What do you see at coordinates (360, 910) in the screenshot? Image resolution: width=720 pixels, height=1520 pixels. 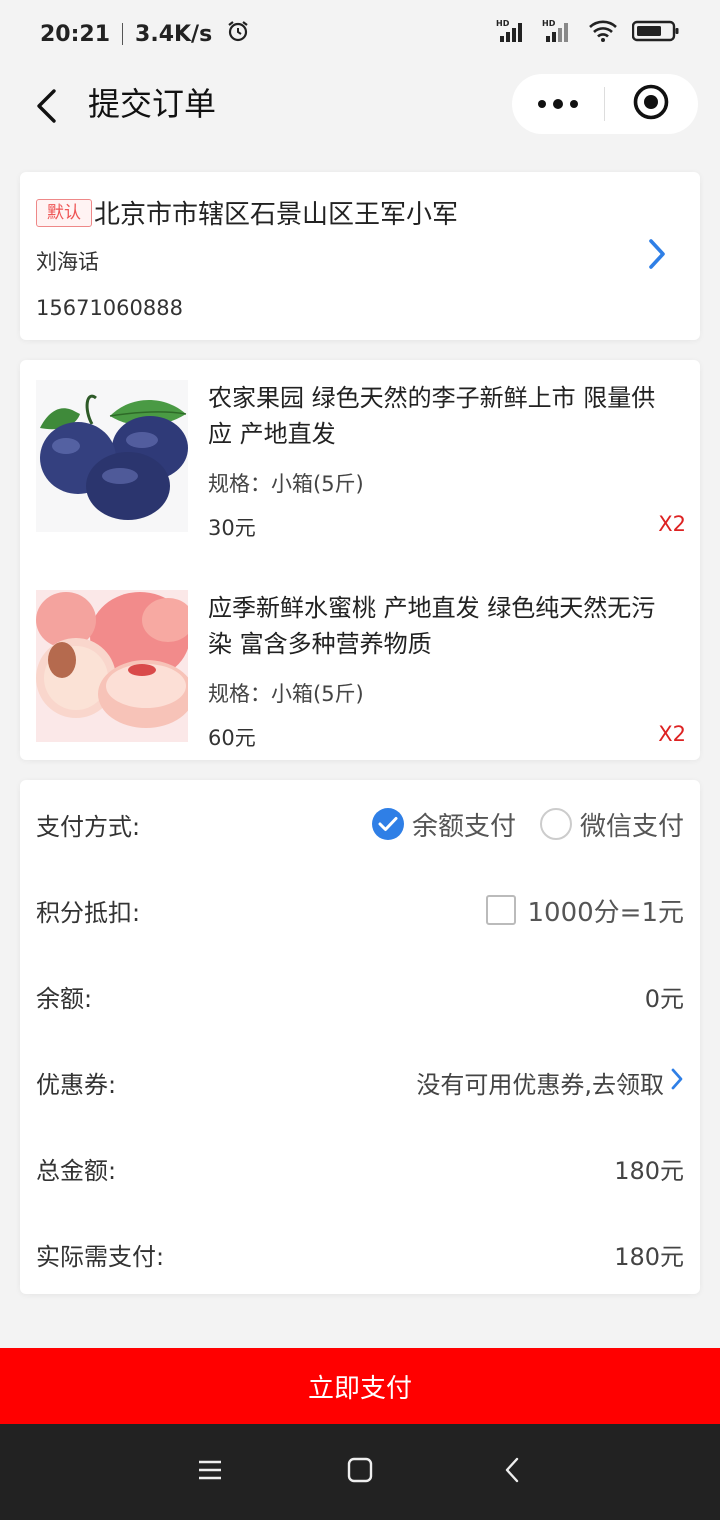 I see `points-row: 积分抵扣: 1000分=1元` at bounding box center [360, 910].